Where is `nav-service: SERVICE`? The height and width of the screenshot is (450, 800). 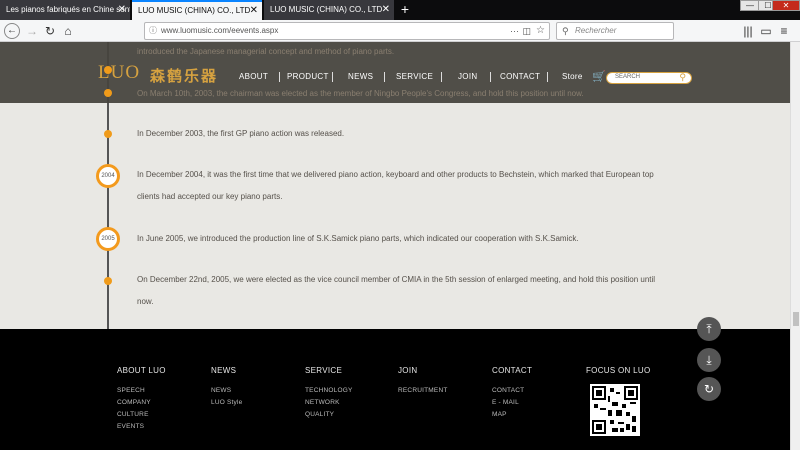 nav-service: SERVICE is located at coordinates (414, 76).